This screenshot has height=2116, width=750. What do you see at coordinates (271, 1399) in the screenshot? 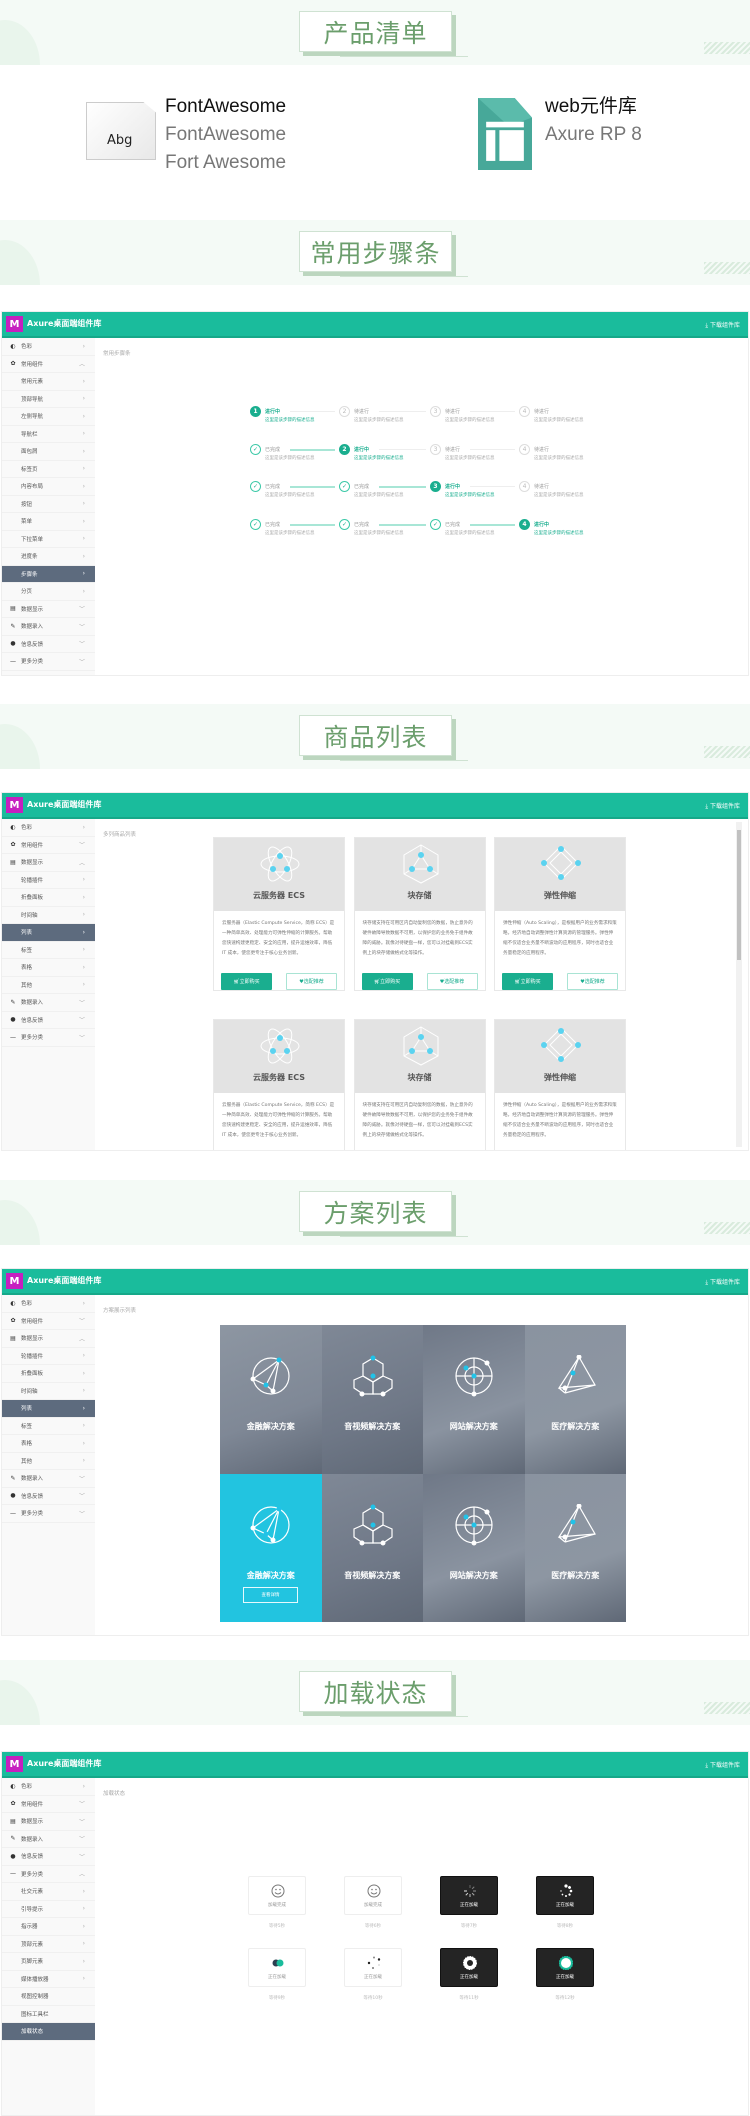
I see `solution-tile: 金融解决方案` at bounding box center [271, 1399].